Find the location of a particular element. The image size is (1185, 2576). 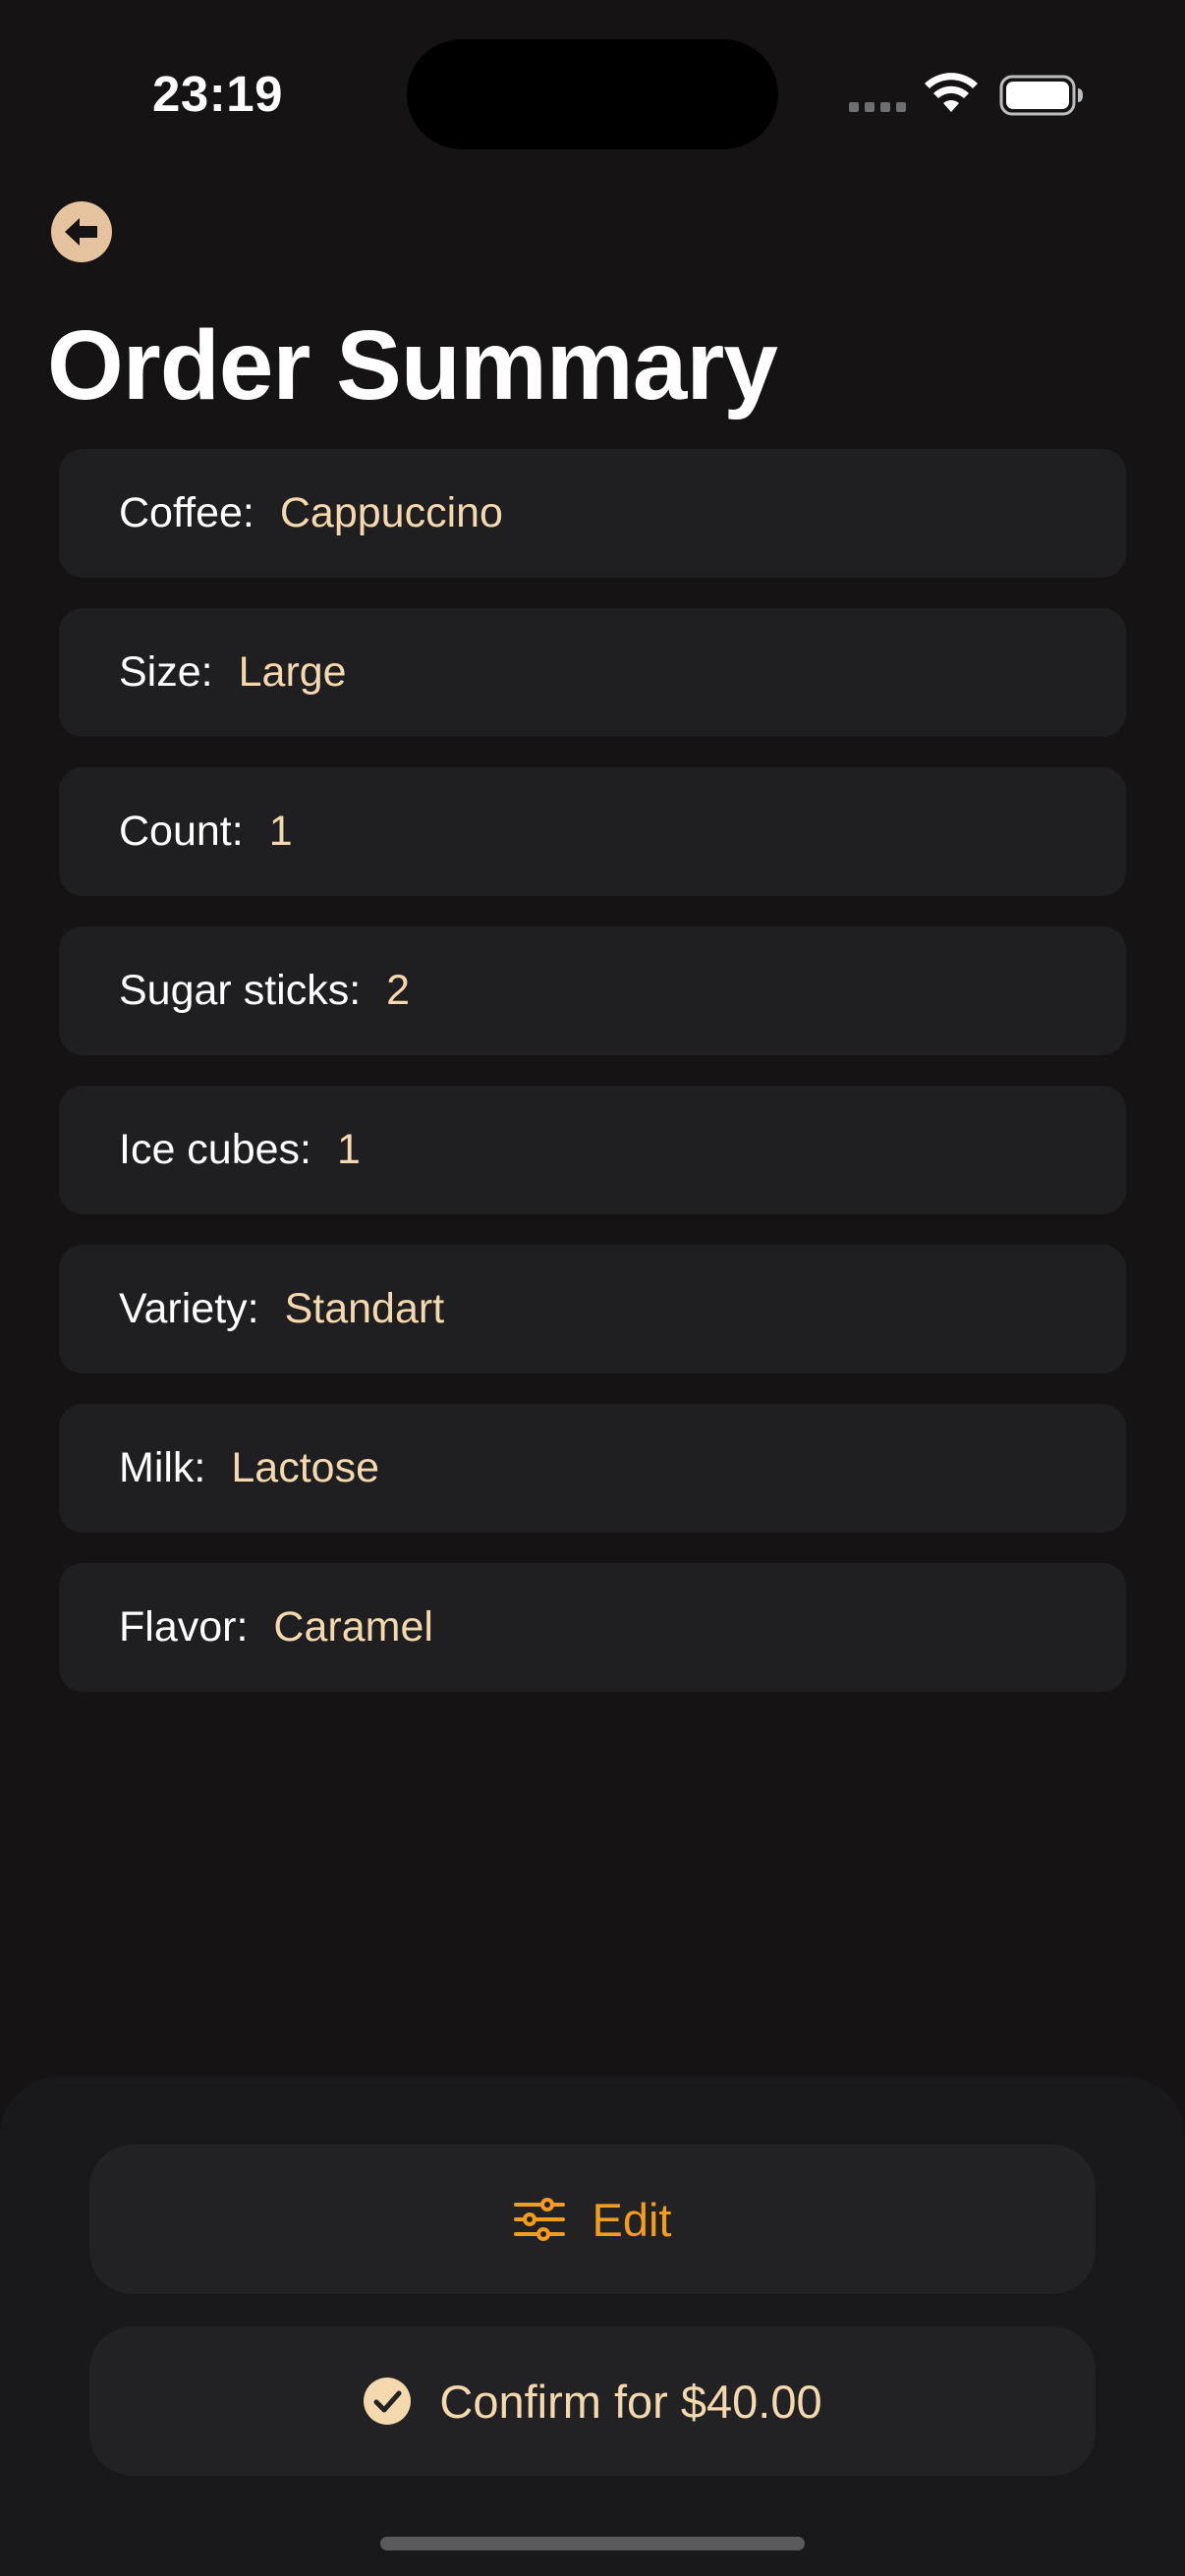

row-label: Flavor: is located at coordinates (184, 1627).